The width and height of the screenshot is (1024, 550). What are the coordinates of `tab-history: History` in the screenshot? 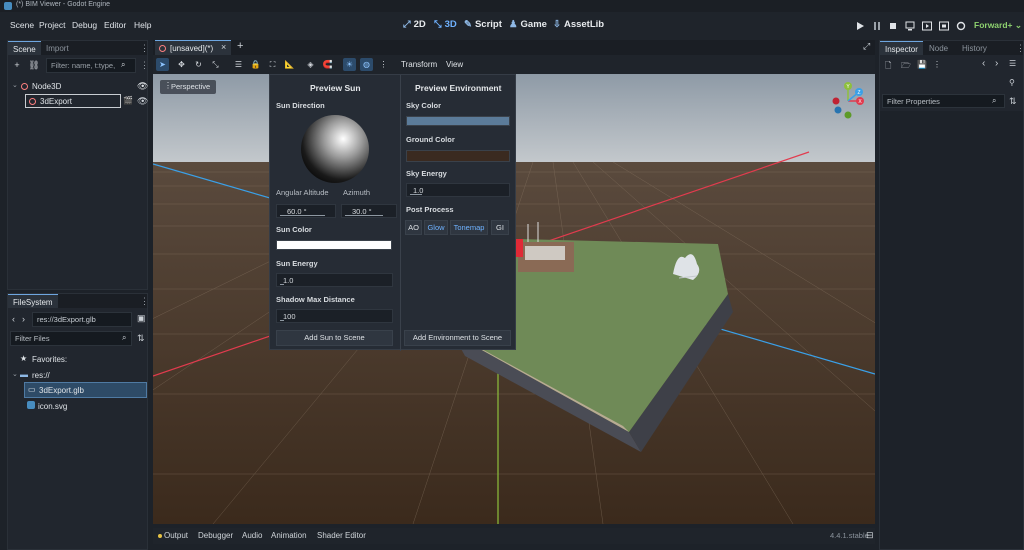 It's located at (974, 48).